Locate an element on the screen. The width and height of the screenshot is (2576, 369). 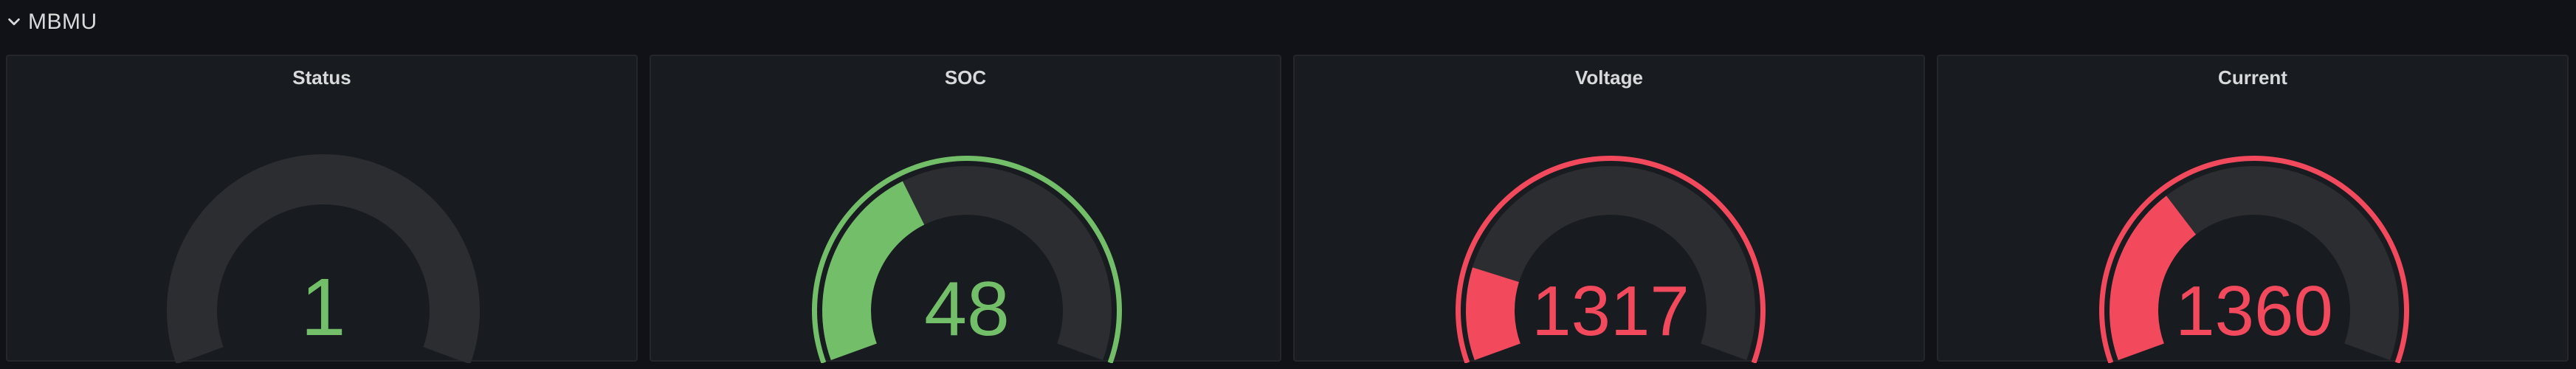
gauge-current: 1360 is located at coordinates (2254, 259).